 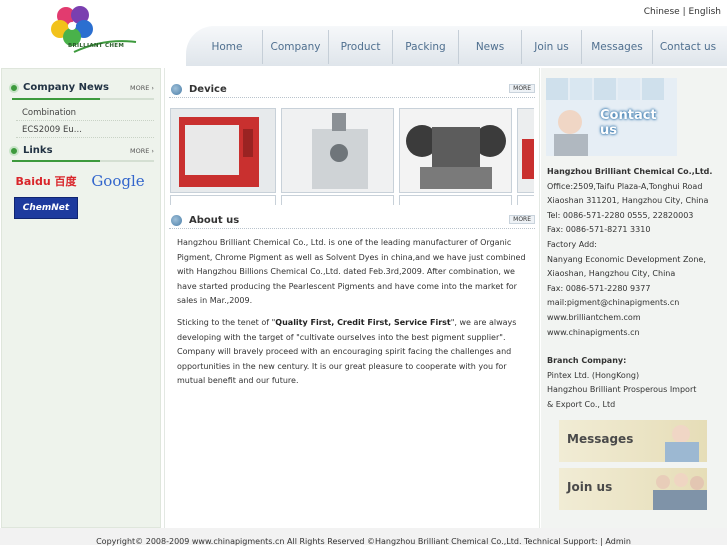 I want to click on baidu-link: Baidu 百度, so click(x=46, y=181).